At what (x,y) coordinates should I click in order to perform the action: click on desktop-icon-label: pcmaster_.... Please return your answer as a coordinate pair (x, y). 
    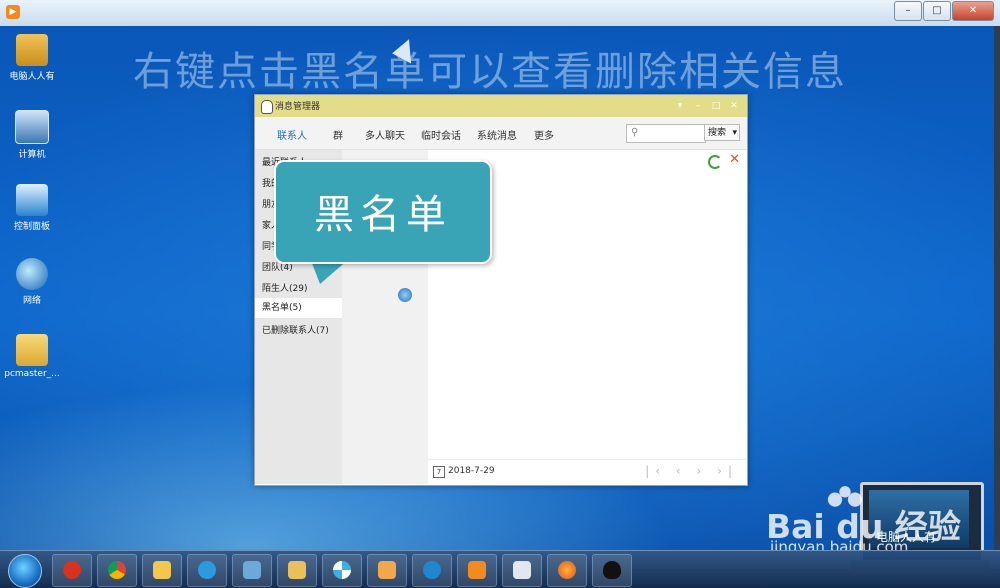
    Looking at the image, I should click on (32, 374).